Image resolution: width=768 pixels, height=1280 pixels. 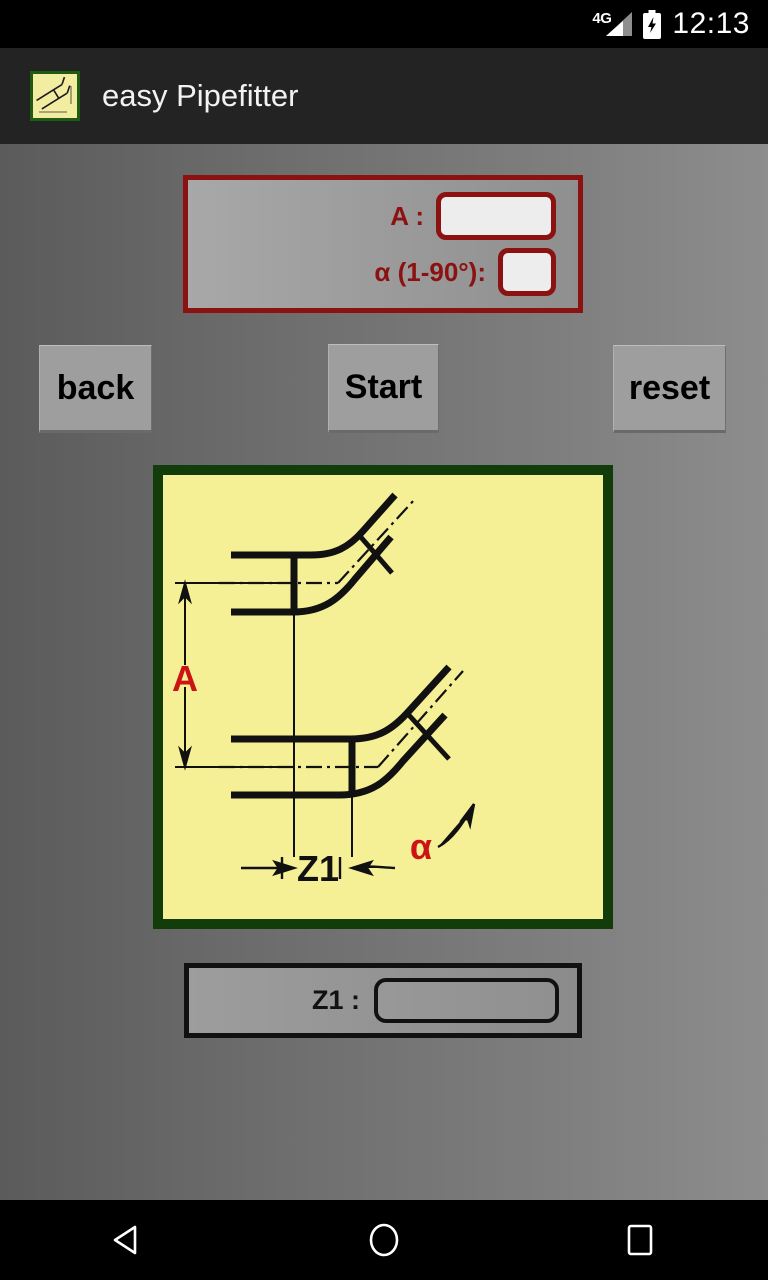 What do you see at coordinates (496, 216) in the screenshot?
I see `offset-input` at bounding box center [496, 216].